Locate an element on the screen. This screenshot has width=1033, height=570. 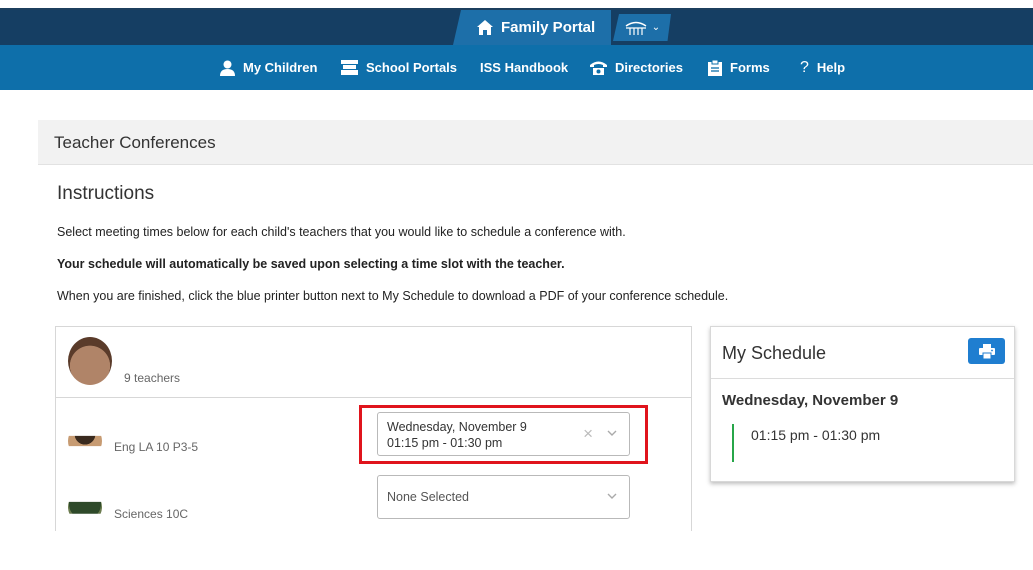
course-name: Sciences 10C is located at coordinates (151, 514).